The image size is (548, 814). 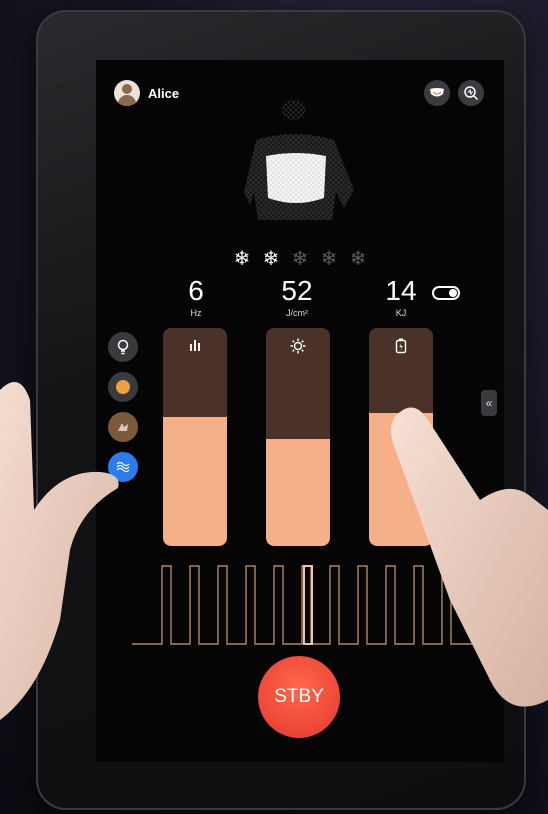 I want to click on frequency-value: 6, so click(x=196, y=290).